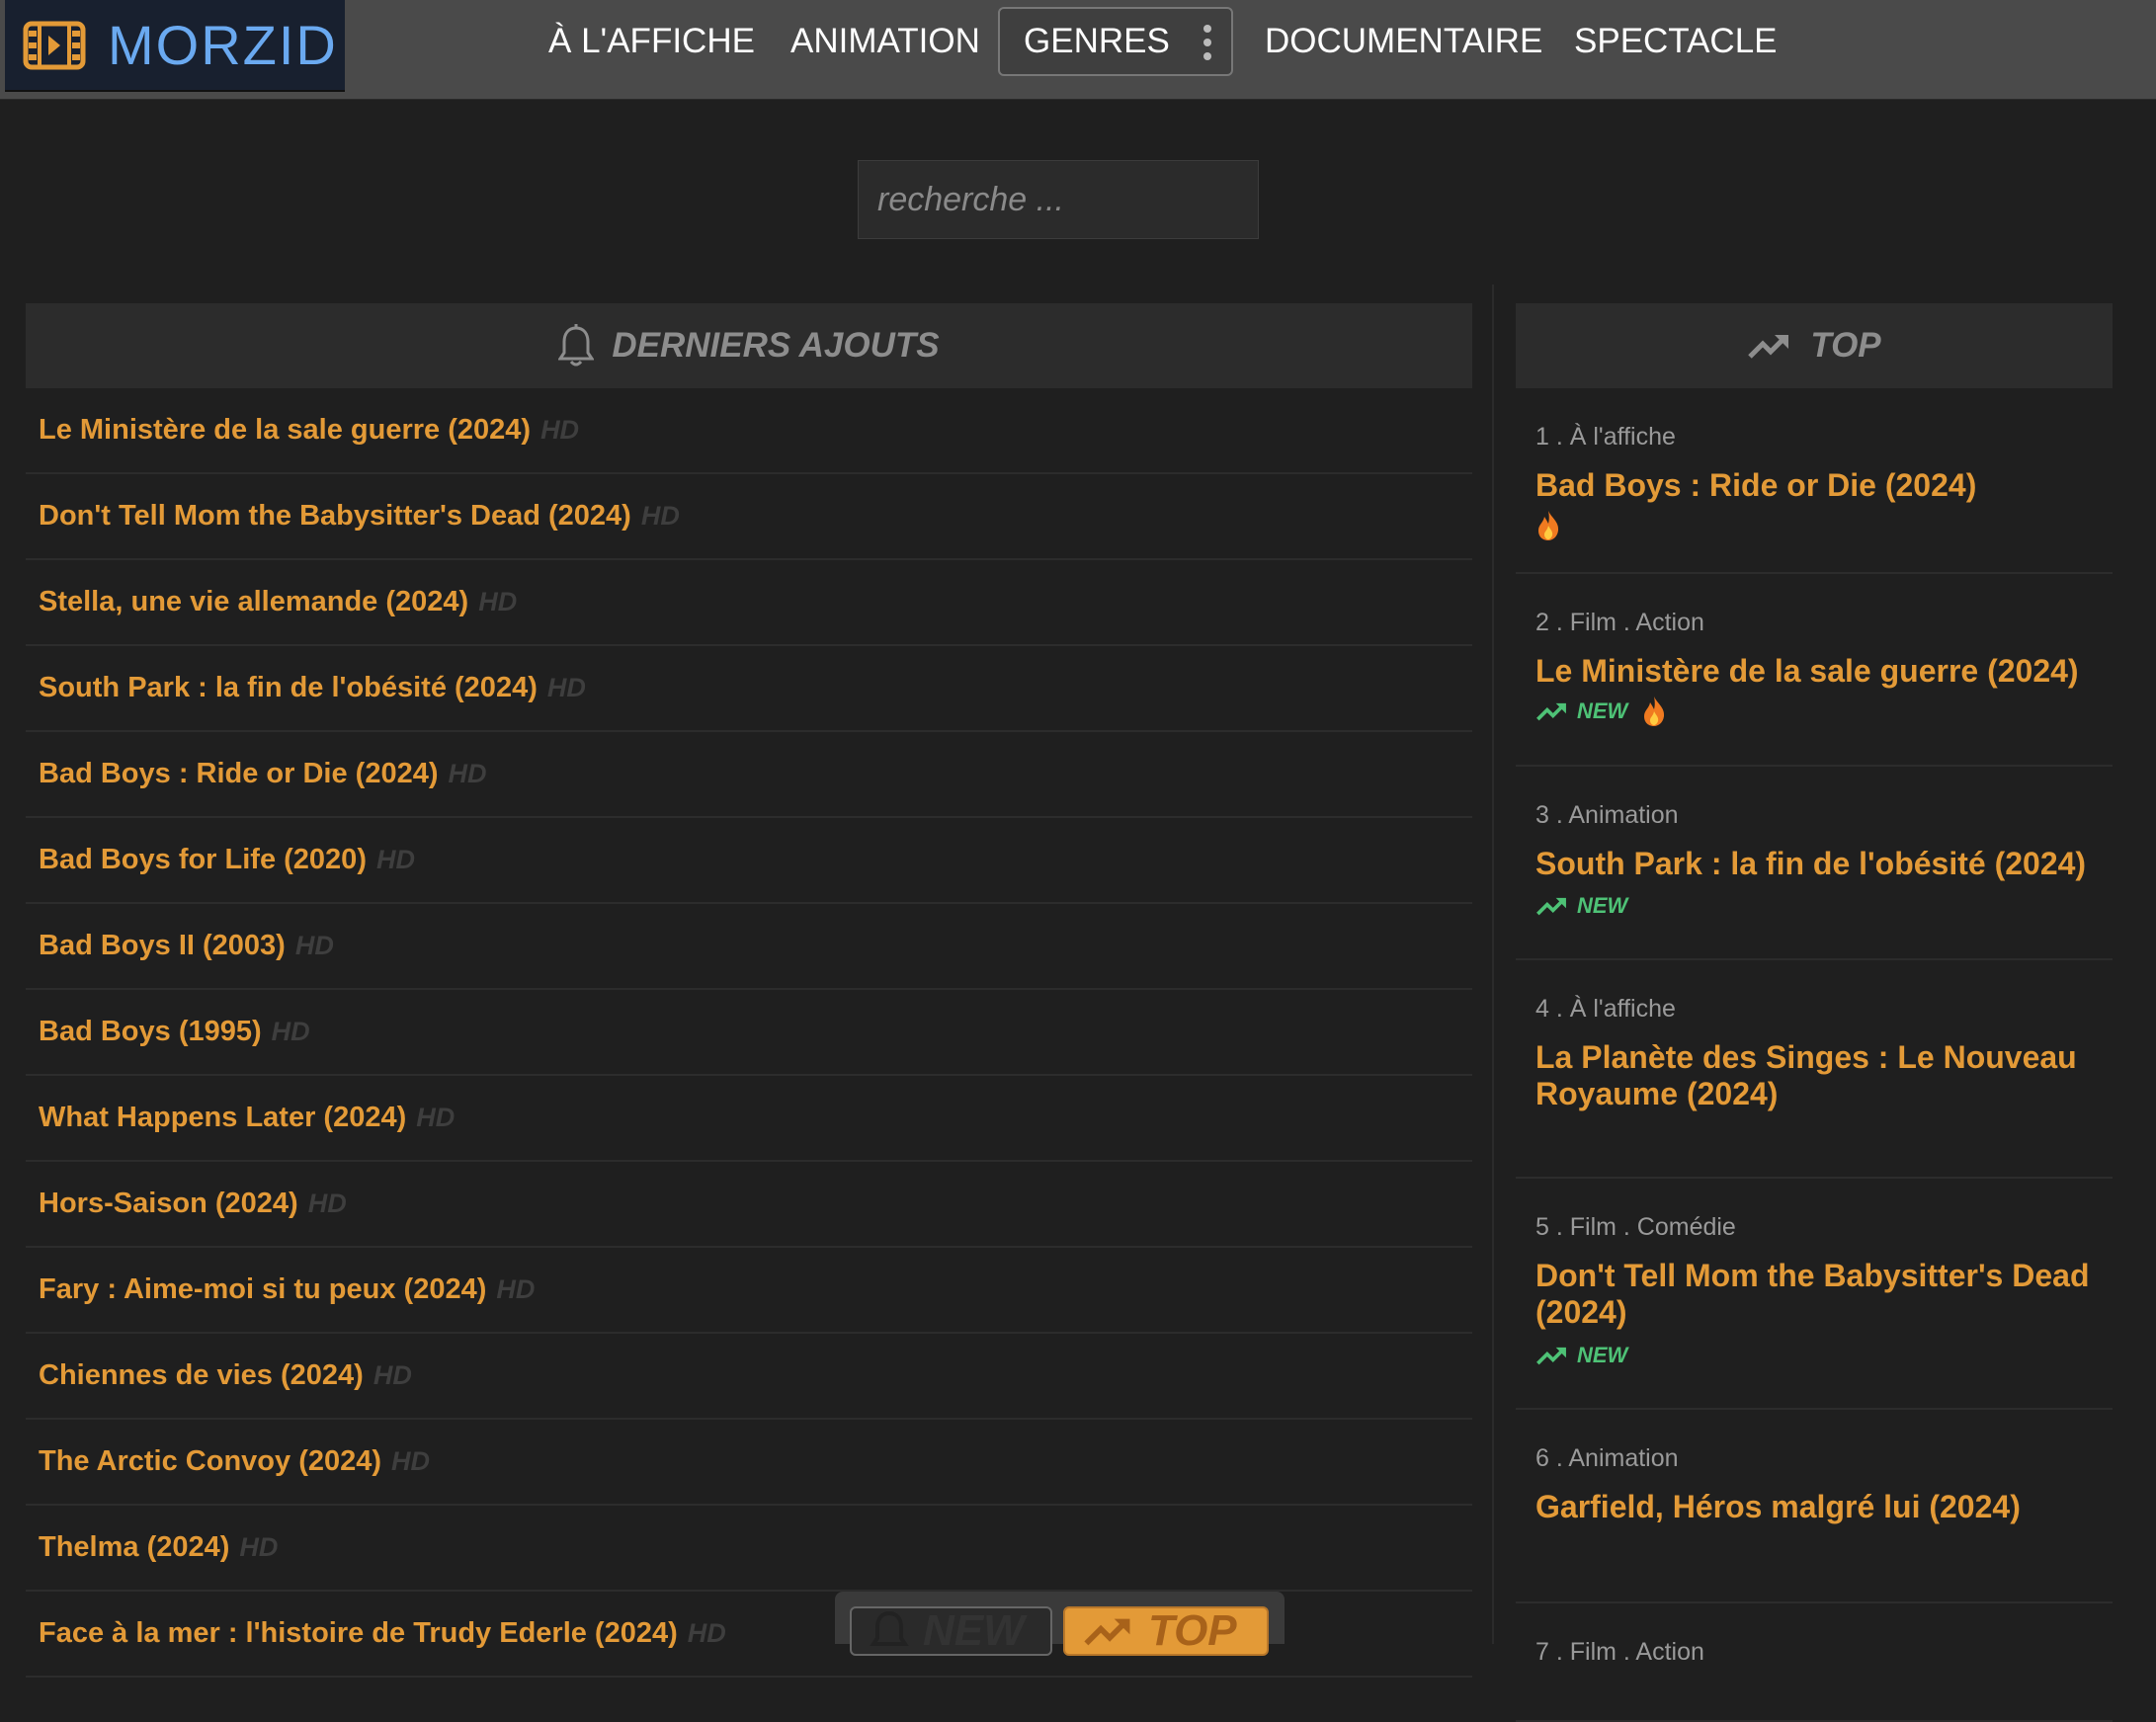 This screenshot has height=1722, width=2156. Describe the element at coordinates (150, 1032) in the screenshot. I see `latest-item-title: Bad Boys (1995)` at that location.